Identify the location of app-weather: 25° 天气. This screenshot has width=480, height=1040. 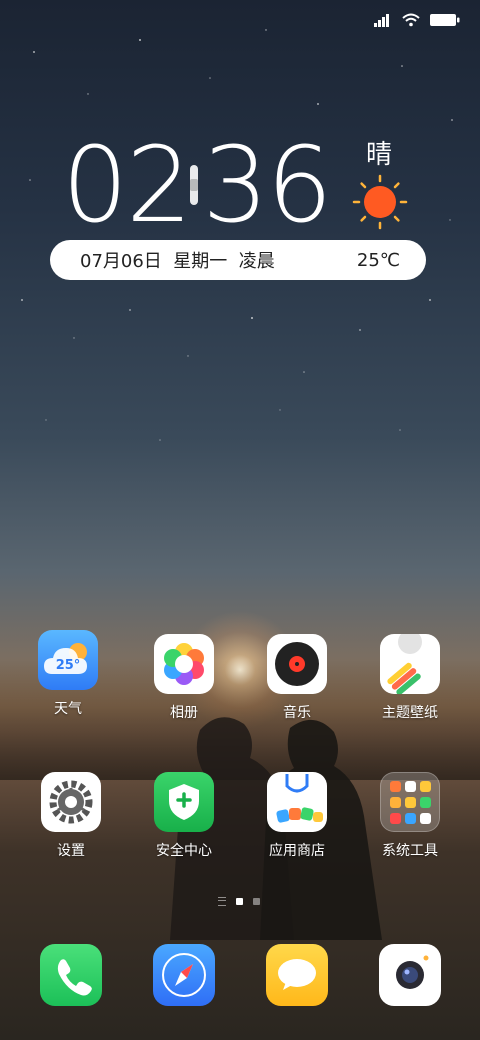
(68, 674).